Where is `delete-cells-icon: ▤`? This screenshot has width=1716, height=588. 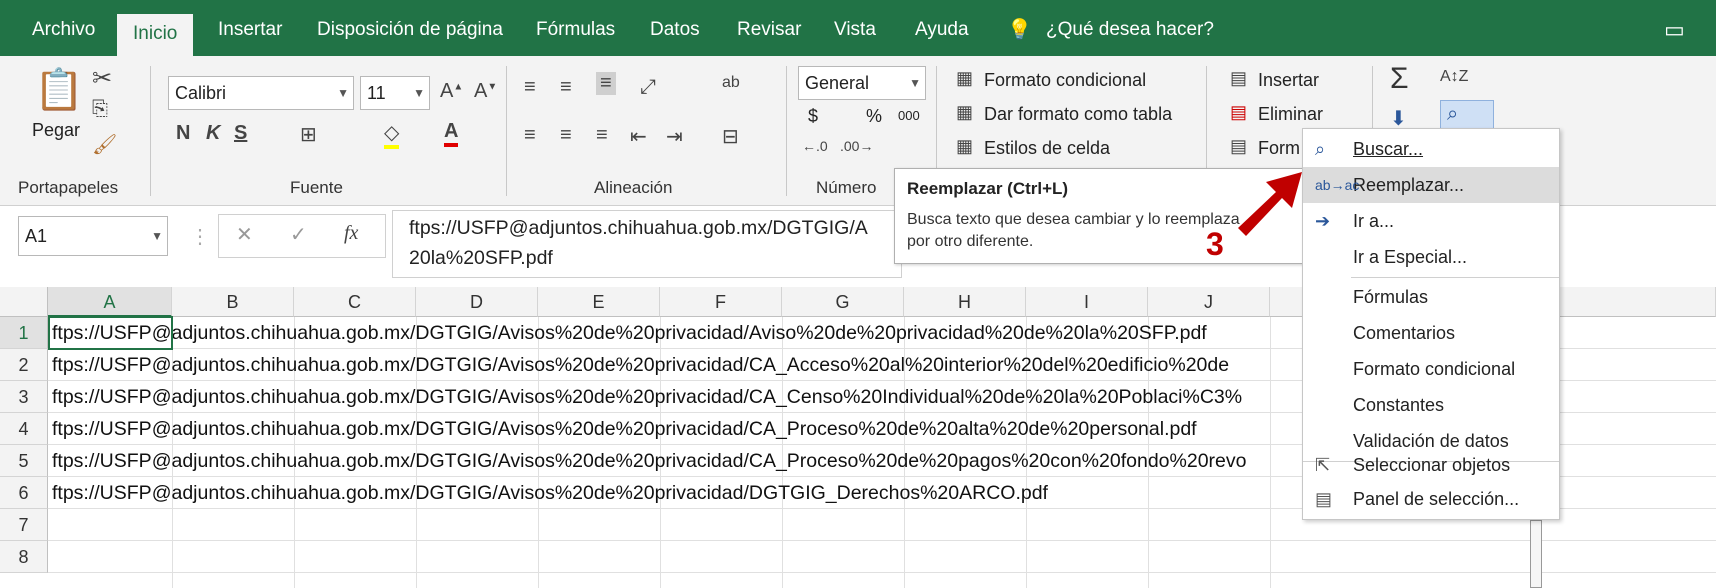 delete-cells-icon: ▤ is located at coordinates (1239, 112).